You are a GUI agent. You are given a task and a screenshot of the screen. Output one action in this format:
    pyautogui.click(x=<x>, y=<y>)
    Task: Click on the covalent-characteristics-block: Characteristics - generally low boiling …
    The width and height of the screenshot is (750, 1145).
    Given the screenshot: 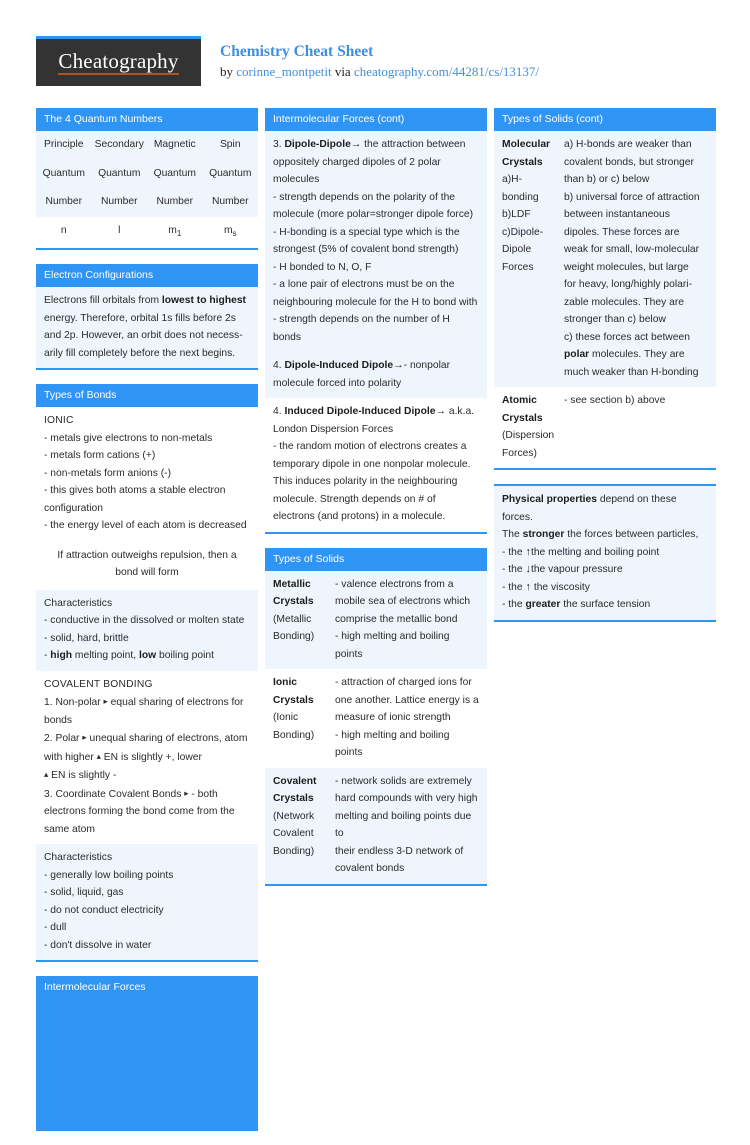 What is the action you would take?
    pyautogui.click(x=147, y=902)
    